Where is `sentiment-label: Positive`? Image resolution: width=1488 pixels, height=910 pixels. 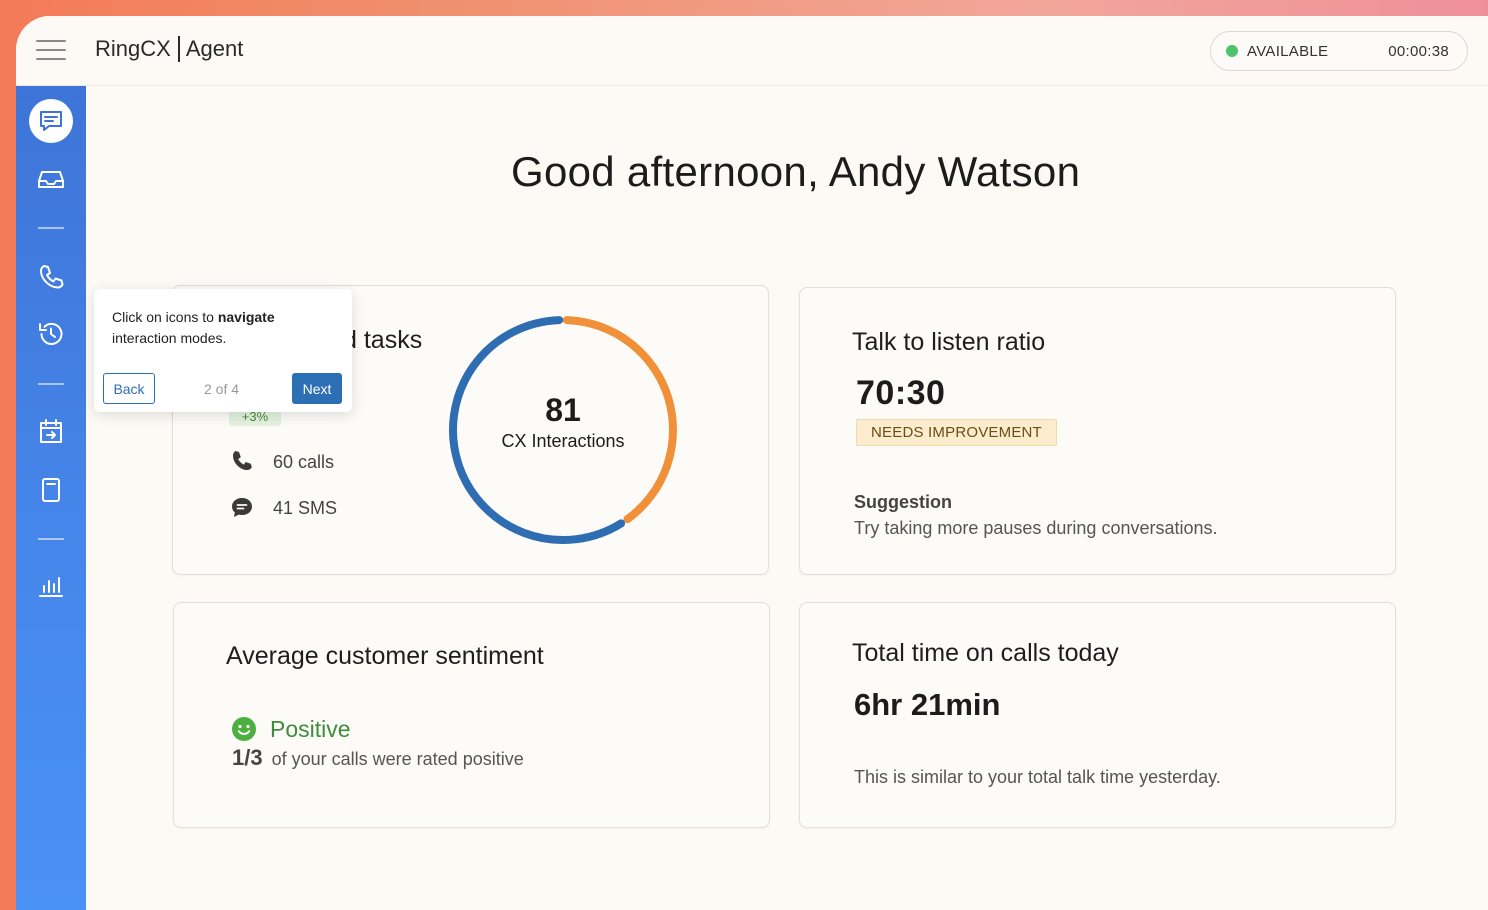
sentiment-label: Positive is located at coordinates (310, 728).